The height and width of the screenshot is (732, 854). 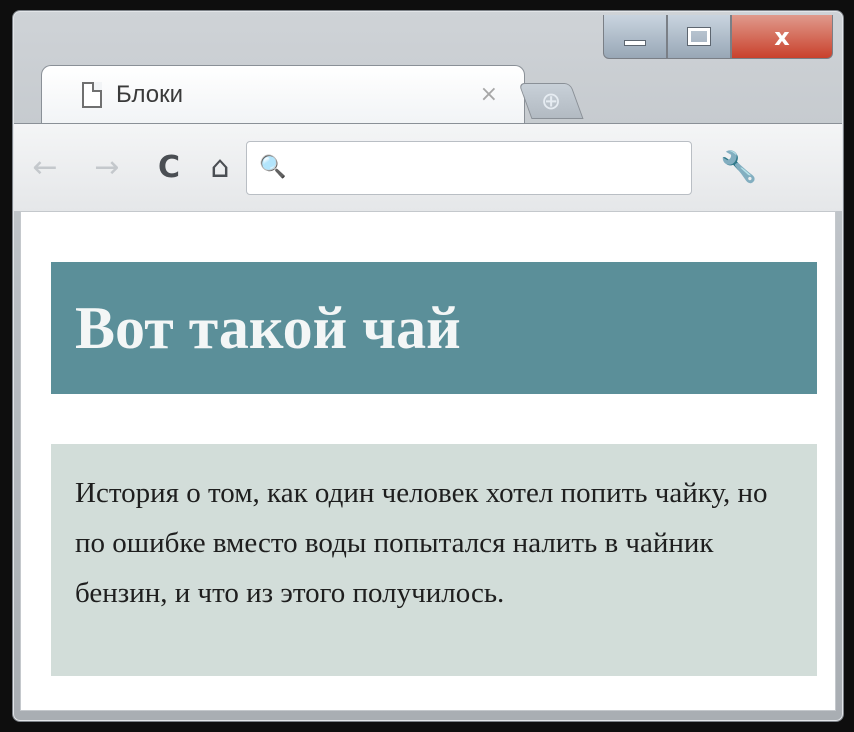 What do you see at coordinates (268, 327) in the screenshot?
I see `page-heading: Вот такой чай` at bounding box center [268, 327].